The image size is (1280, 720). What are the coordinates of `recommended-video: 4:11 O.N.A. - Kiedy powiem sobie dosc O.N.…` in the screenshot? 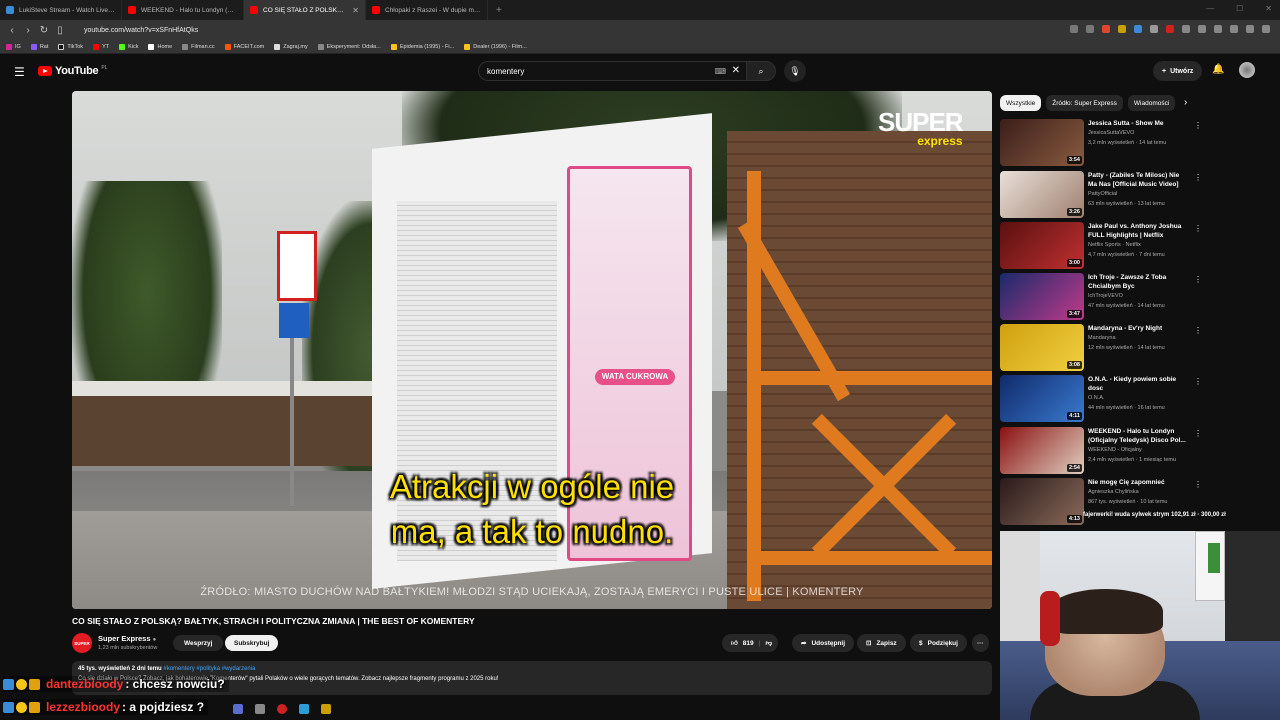 It's located at (1102, 399).